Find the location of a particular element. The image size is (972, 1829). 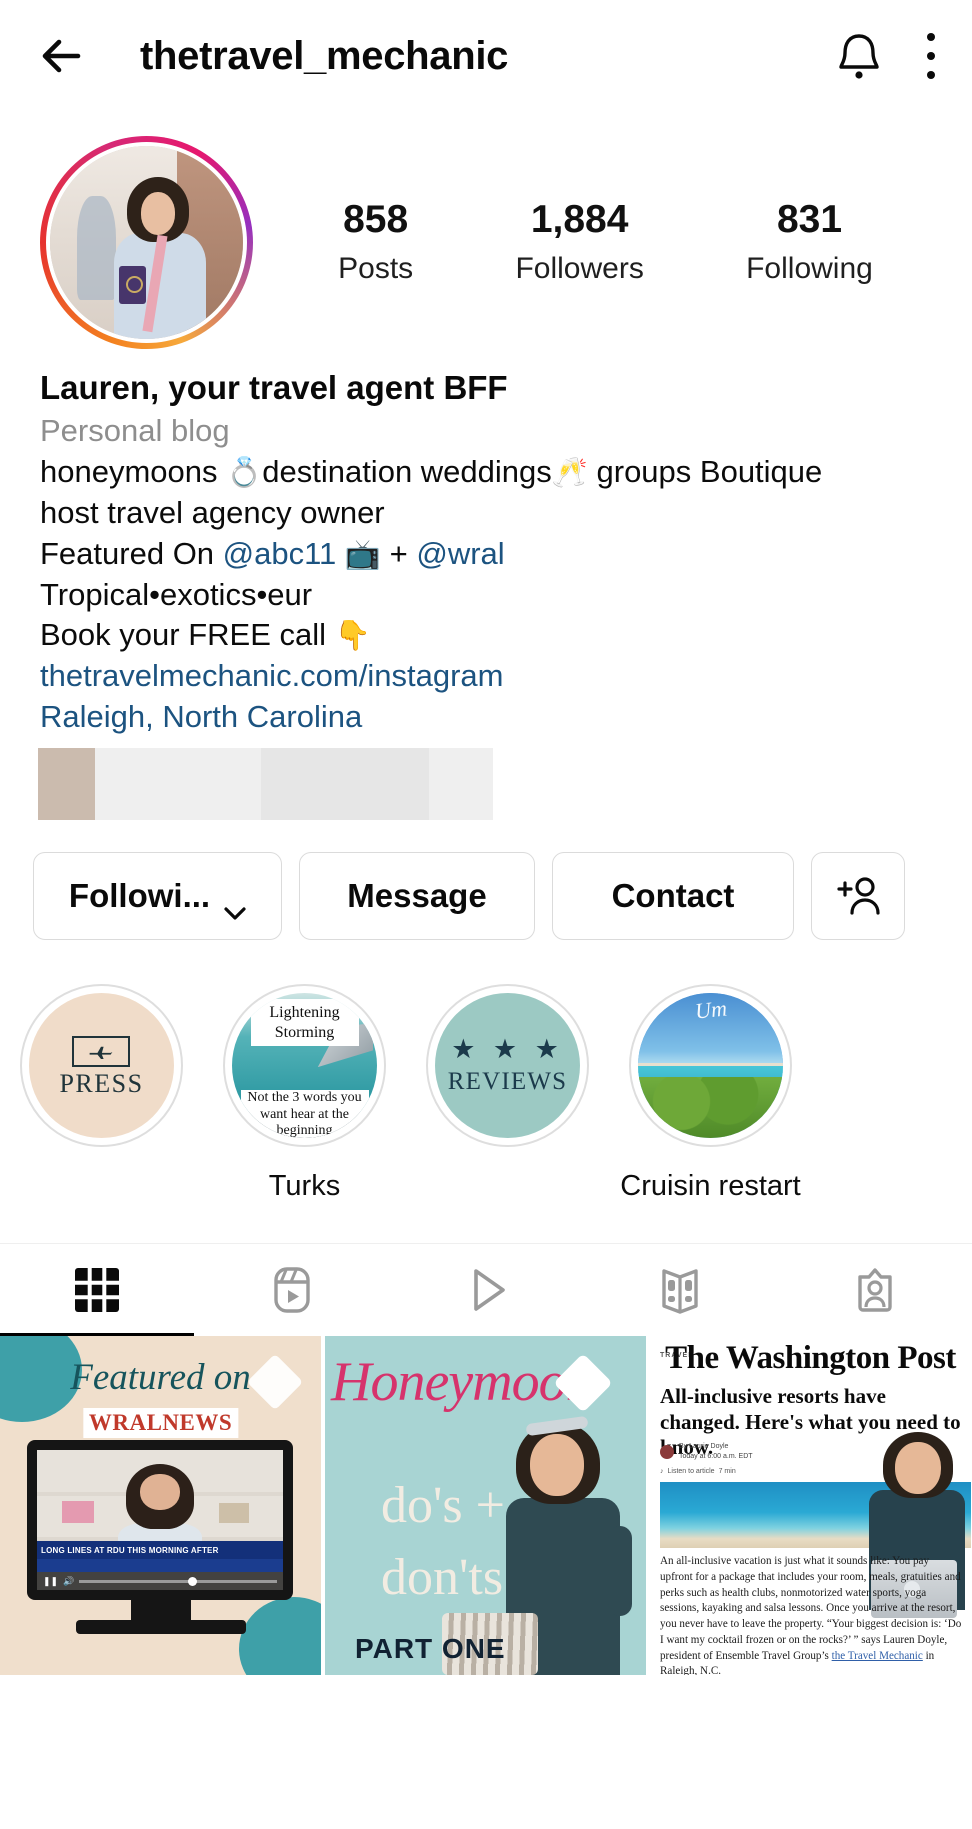

highlight-cover-reviews: ★ ★ ★ REVIEWS is located at coordinates (507, 1066).